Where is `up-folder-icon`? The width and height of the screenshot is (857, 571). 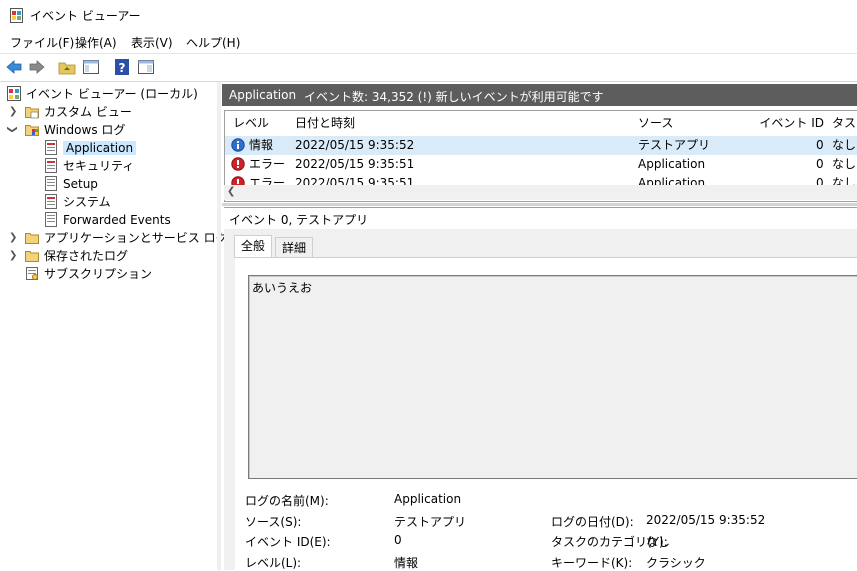
up-folder-icon is located at coordinates (67, 67).